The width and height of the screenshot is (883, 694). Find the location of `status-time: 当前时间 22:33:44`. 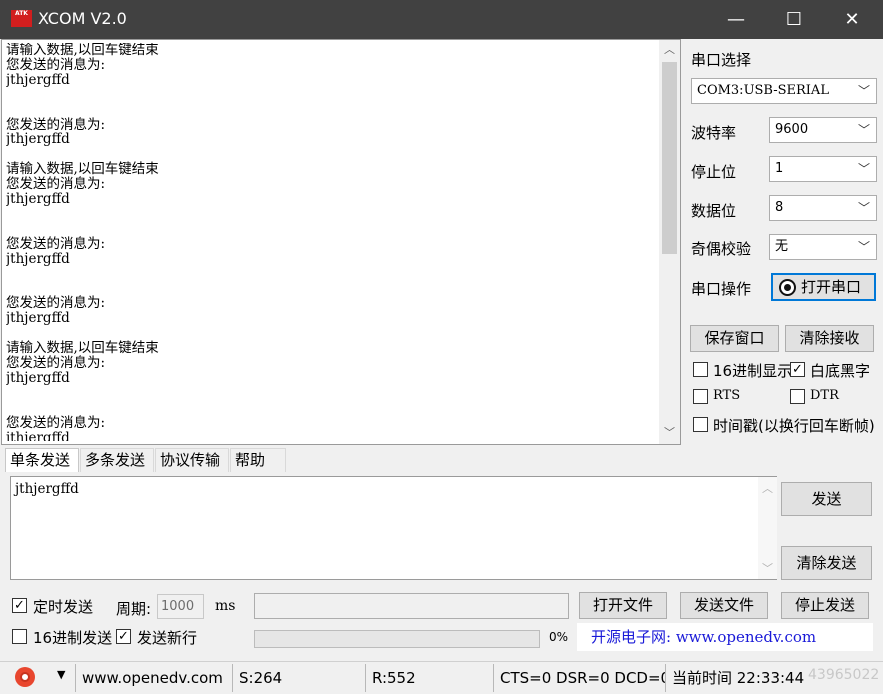

status-time: 当前时间 22:33:44 is located at coordinates (735, 678).